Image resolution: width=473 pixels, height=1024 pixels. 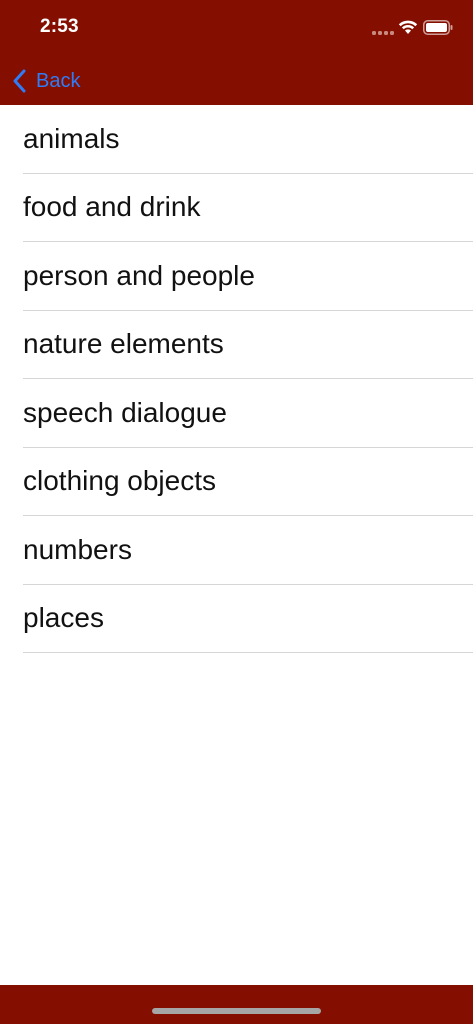 What do you see at coordinates (248, 139) in the screenshot?
I see `list-item-animals: animals` at bounding box center [248, 139].